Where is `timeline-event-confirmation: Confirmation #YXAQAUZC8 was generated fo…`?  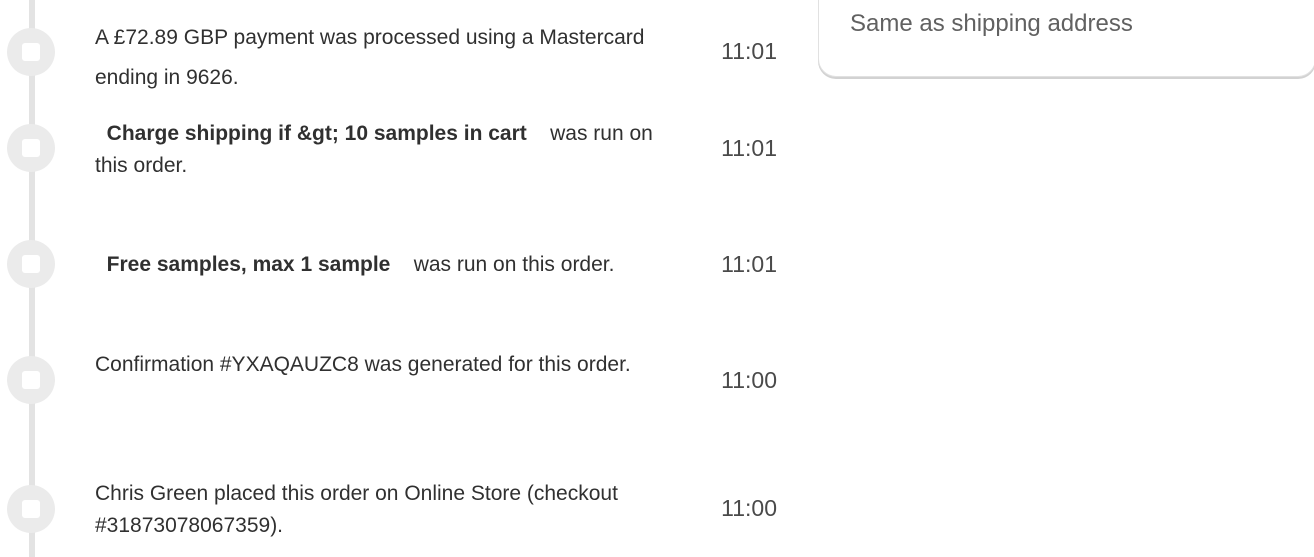
timeline-event-confirmation: Confirmation #YXAQAUZC8 was generated fo… is located at coordinates (395, 385).